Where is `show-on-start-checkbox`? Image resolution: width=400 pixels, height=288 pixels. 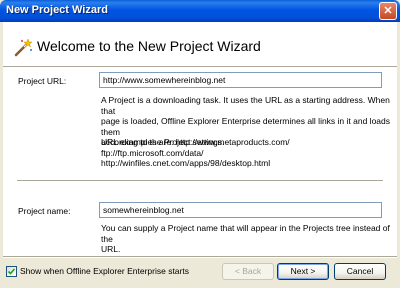
show-on-start-checkbox is located at coordinates (11, 271).